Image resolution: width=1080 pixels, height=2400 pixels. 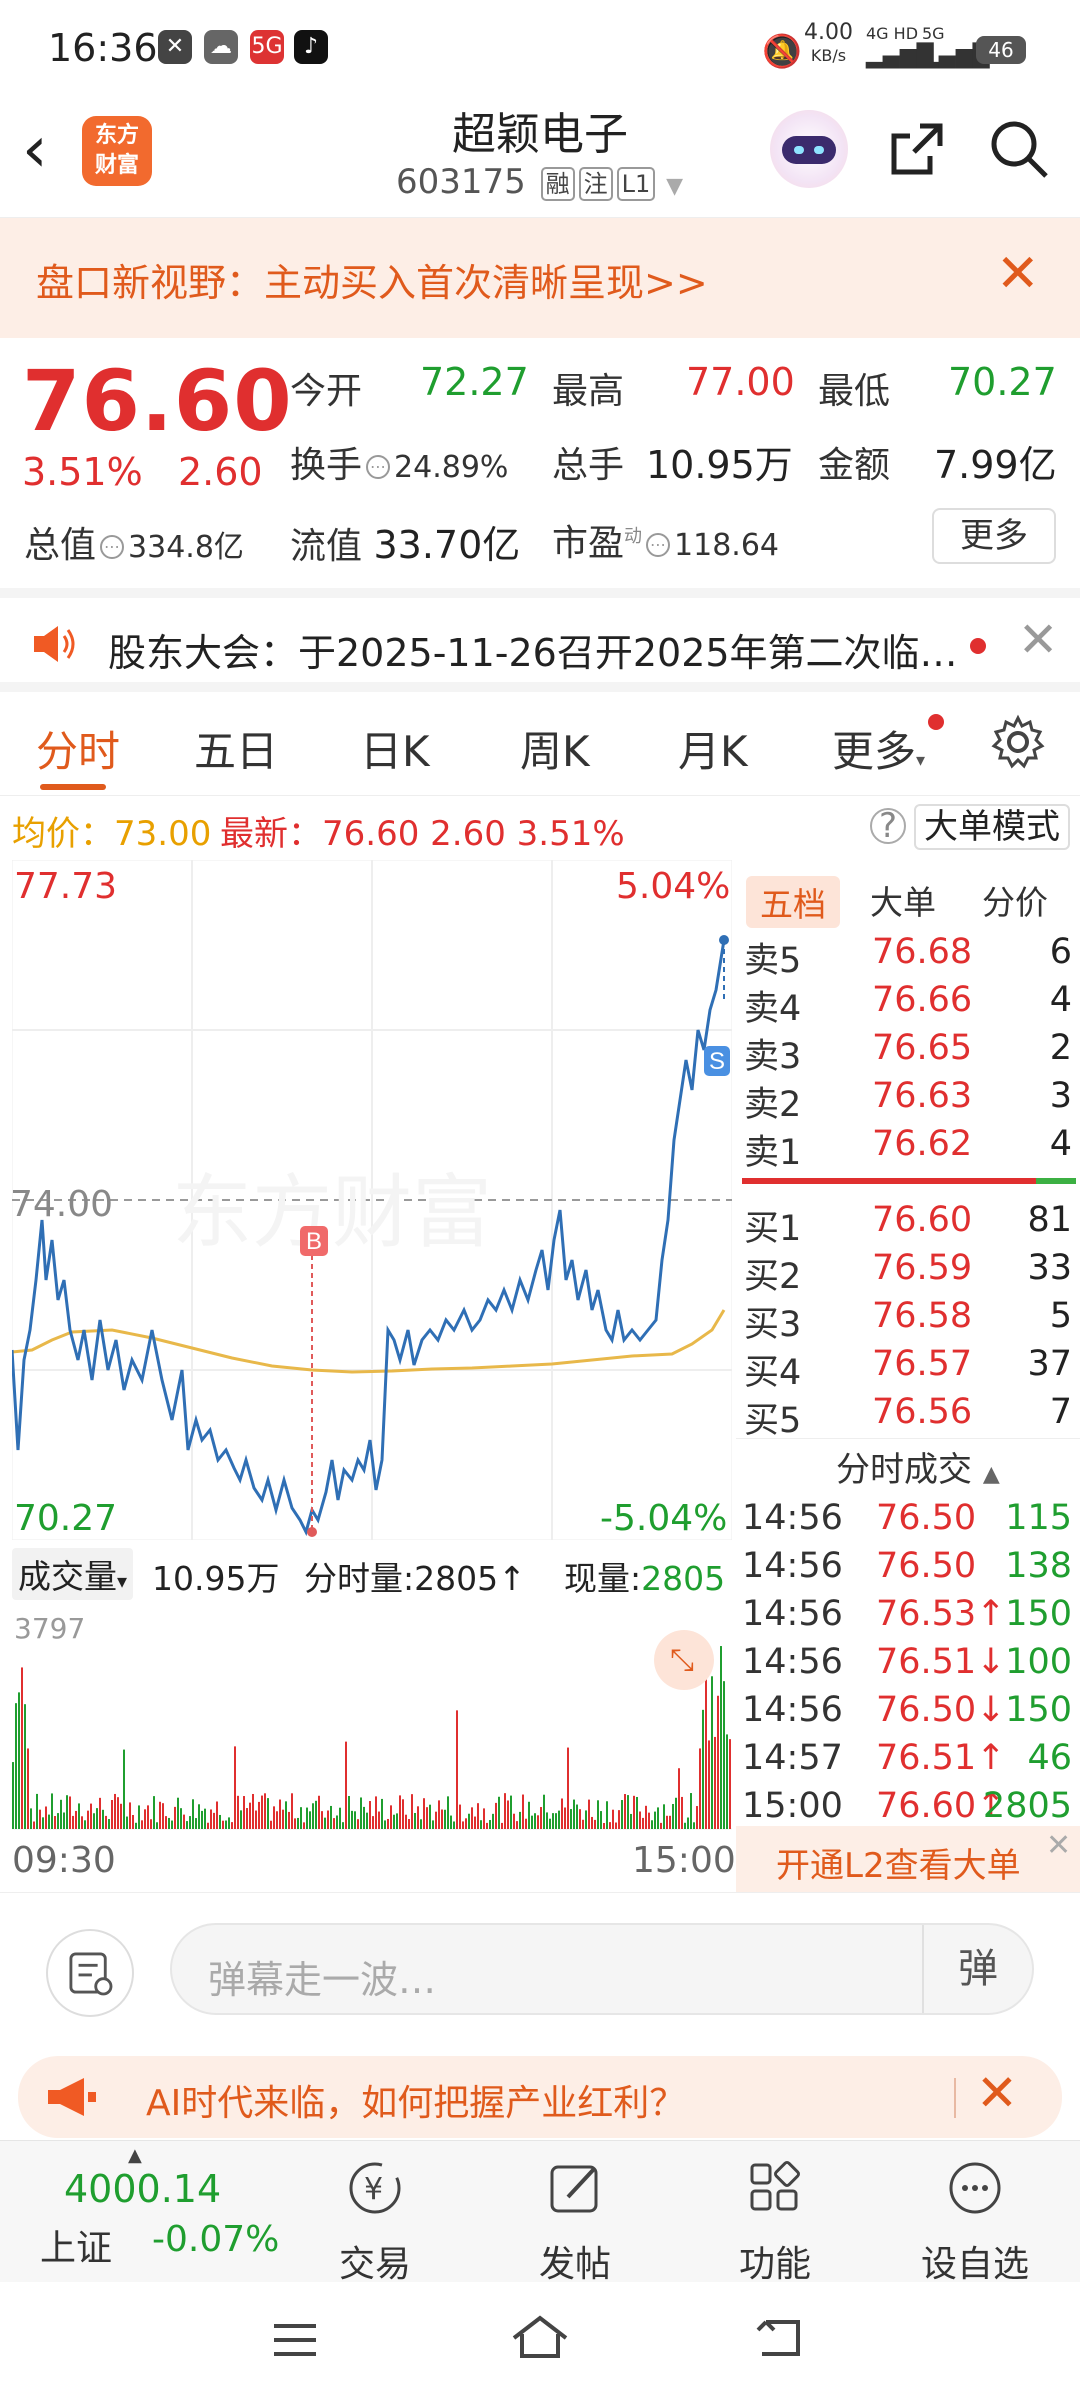 What do you see at coordinates (775, 2218) in the screenshot?
I see `nav-functions: 功能` at bounding box center [775, 2218].